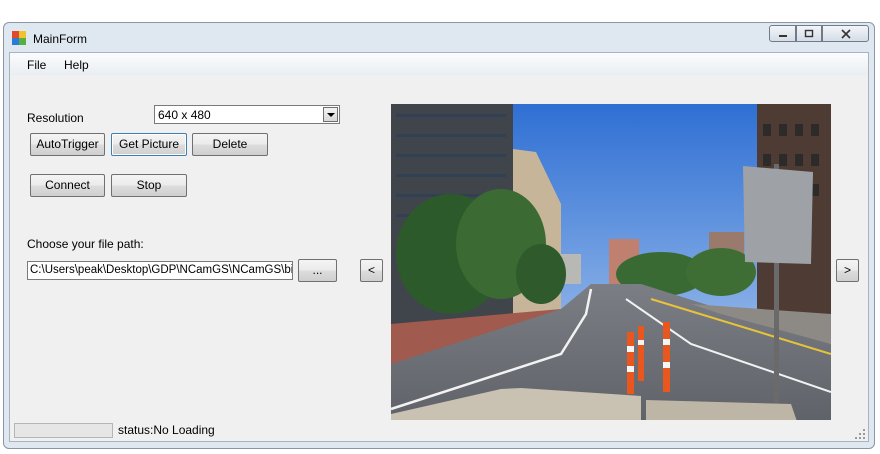  What do you see at coordinates (230, 144) in the screenshot?
I see `delete-button: Delete` at bounding box center [230, 144].